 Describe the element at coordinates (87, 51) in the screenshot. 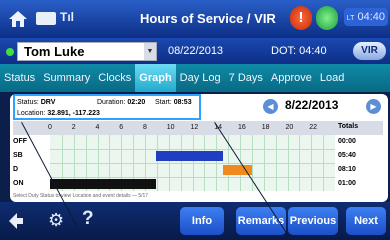

I see `driver-select: Tom Luke ▼` at that location.